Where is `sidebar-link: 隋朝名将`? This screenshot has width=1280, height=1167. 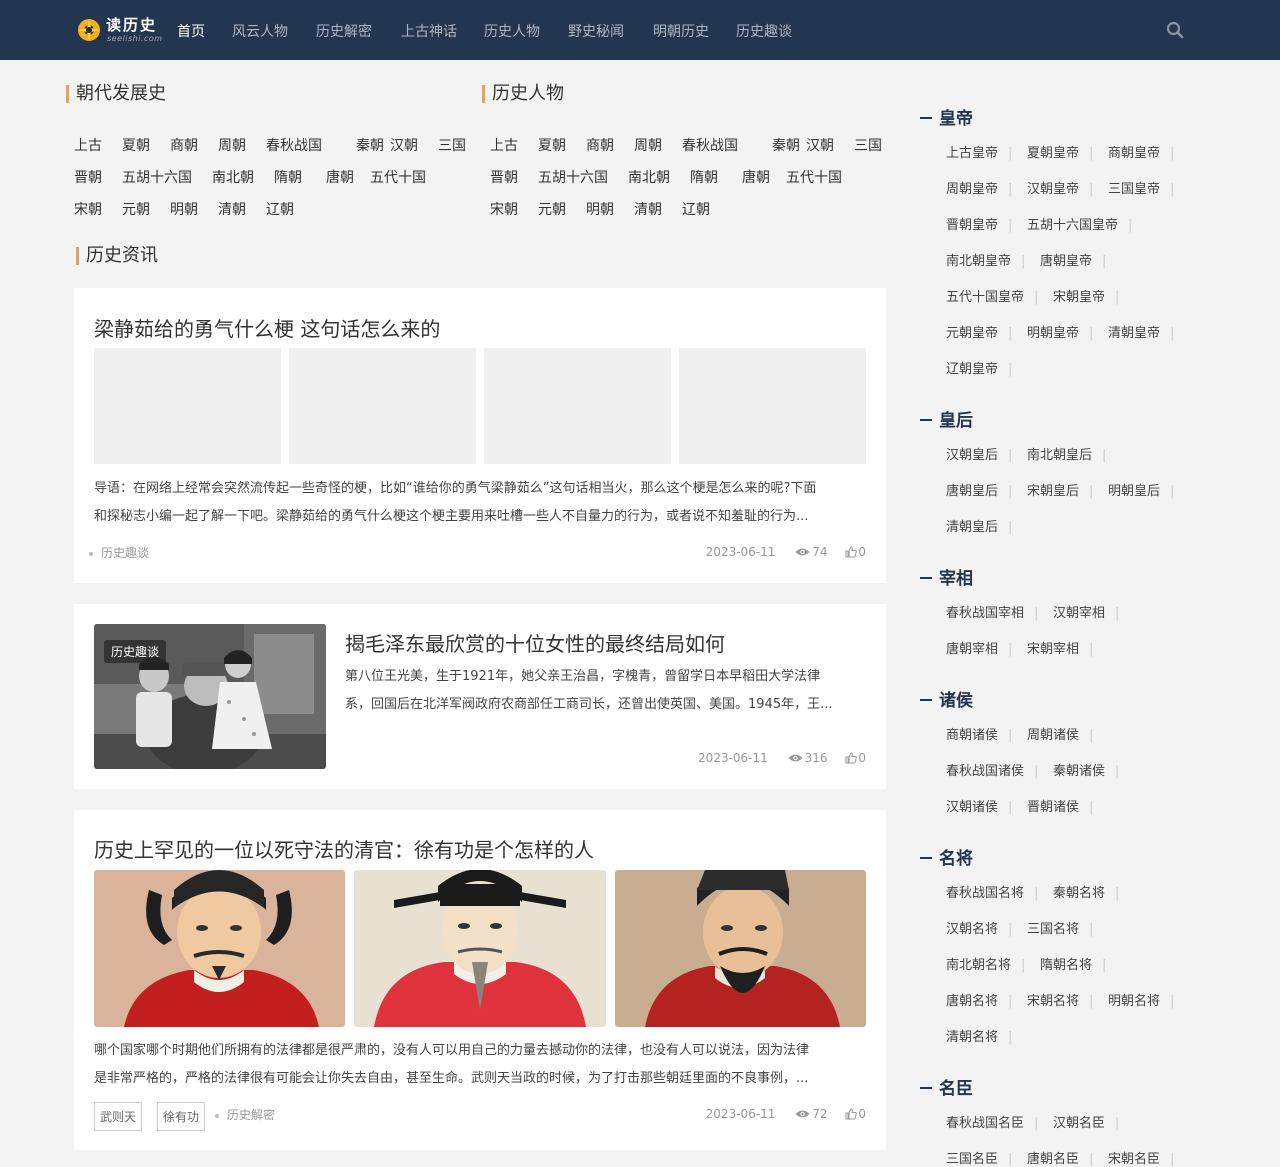 sidebar-link: 隋朝名将 is located at coordinates (1073, 963).